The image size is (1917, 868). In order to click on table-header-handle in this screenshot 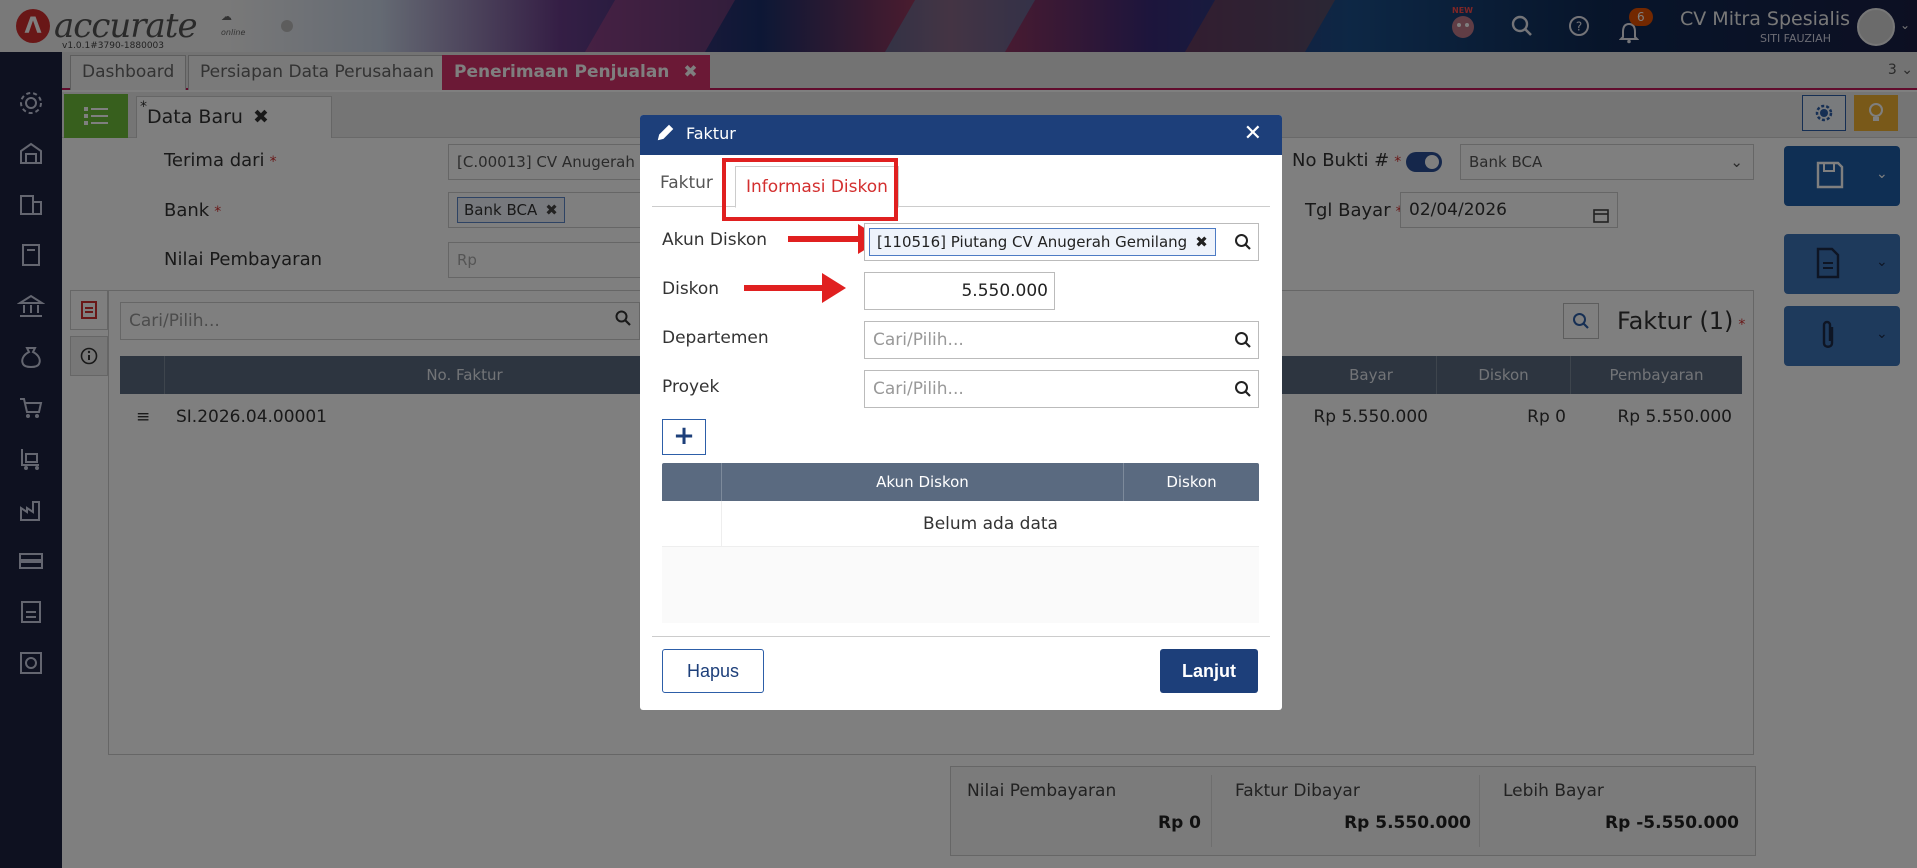, I will do `click(692, 482)`.